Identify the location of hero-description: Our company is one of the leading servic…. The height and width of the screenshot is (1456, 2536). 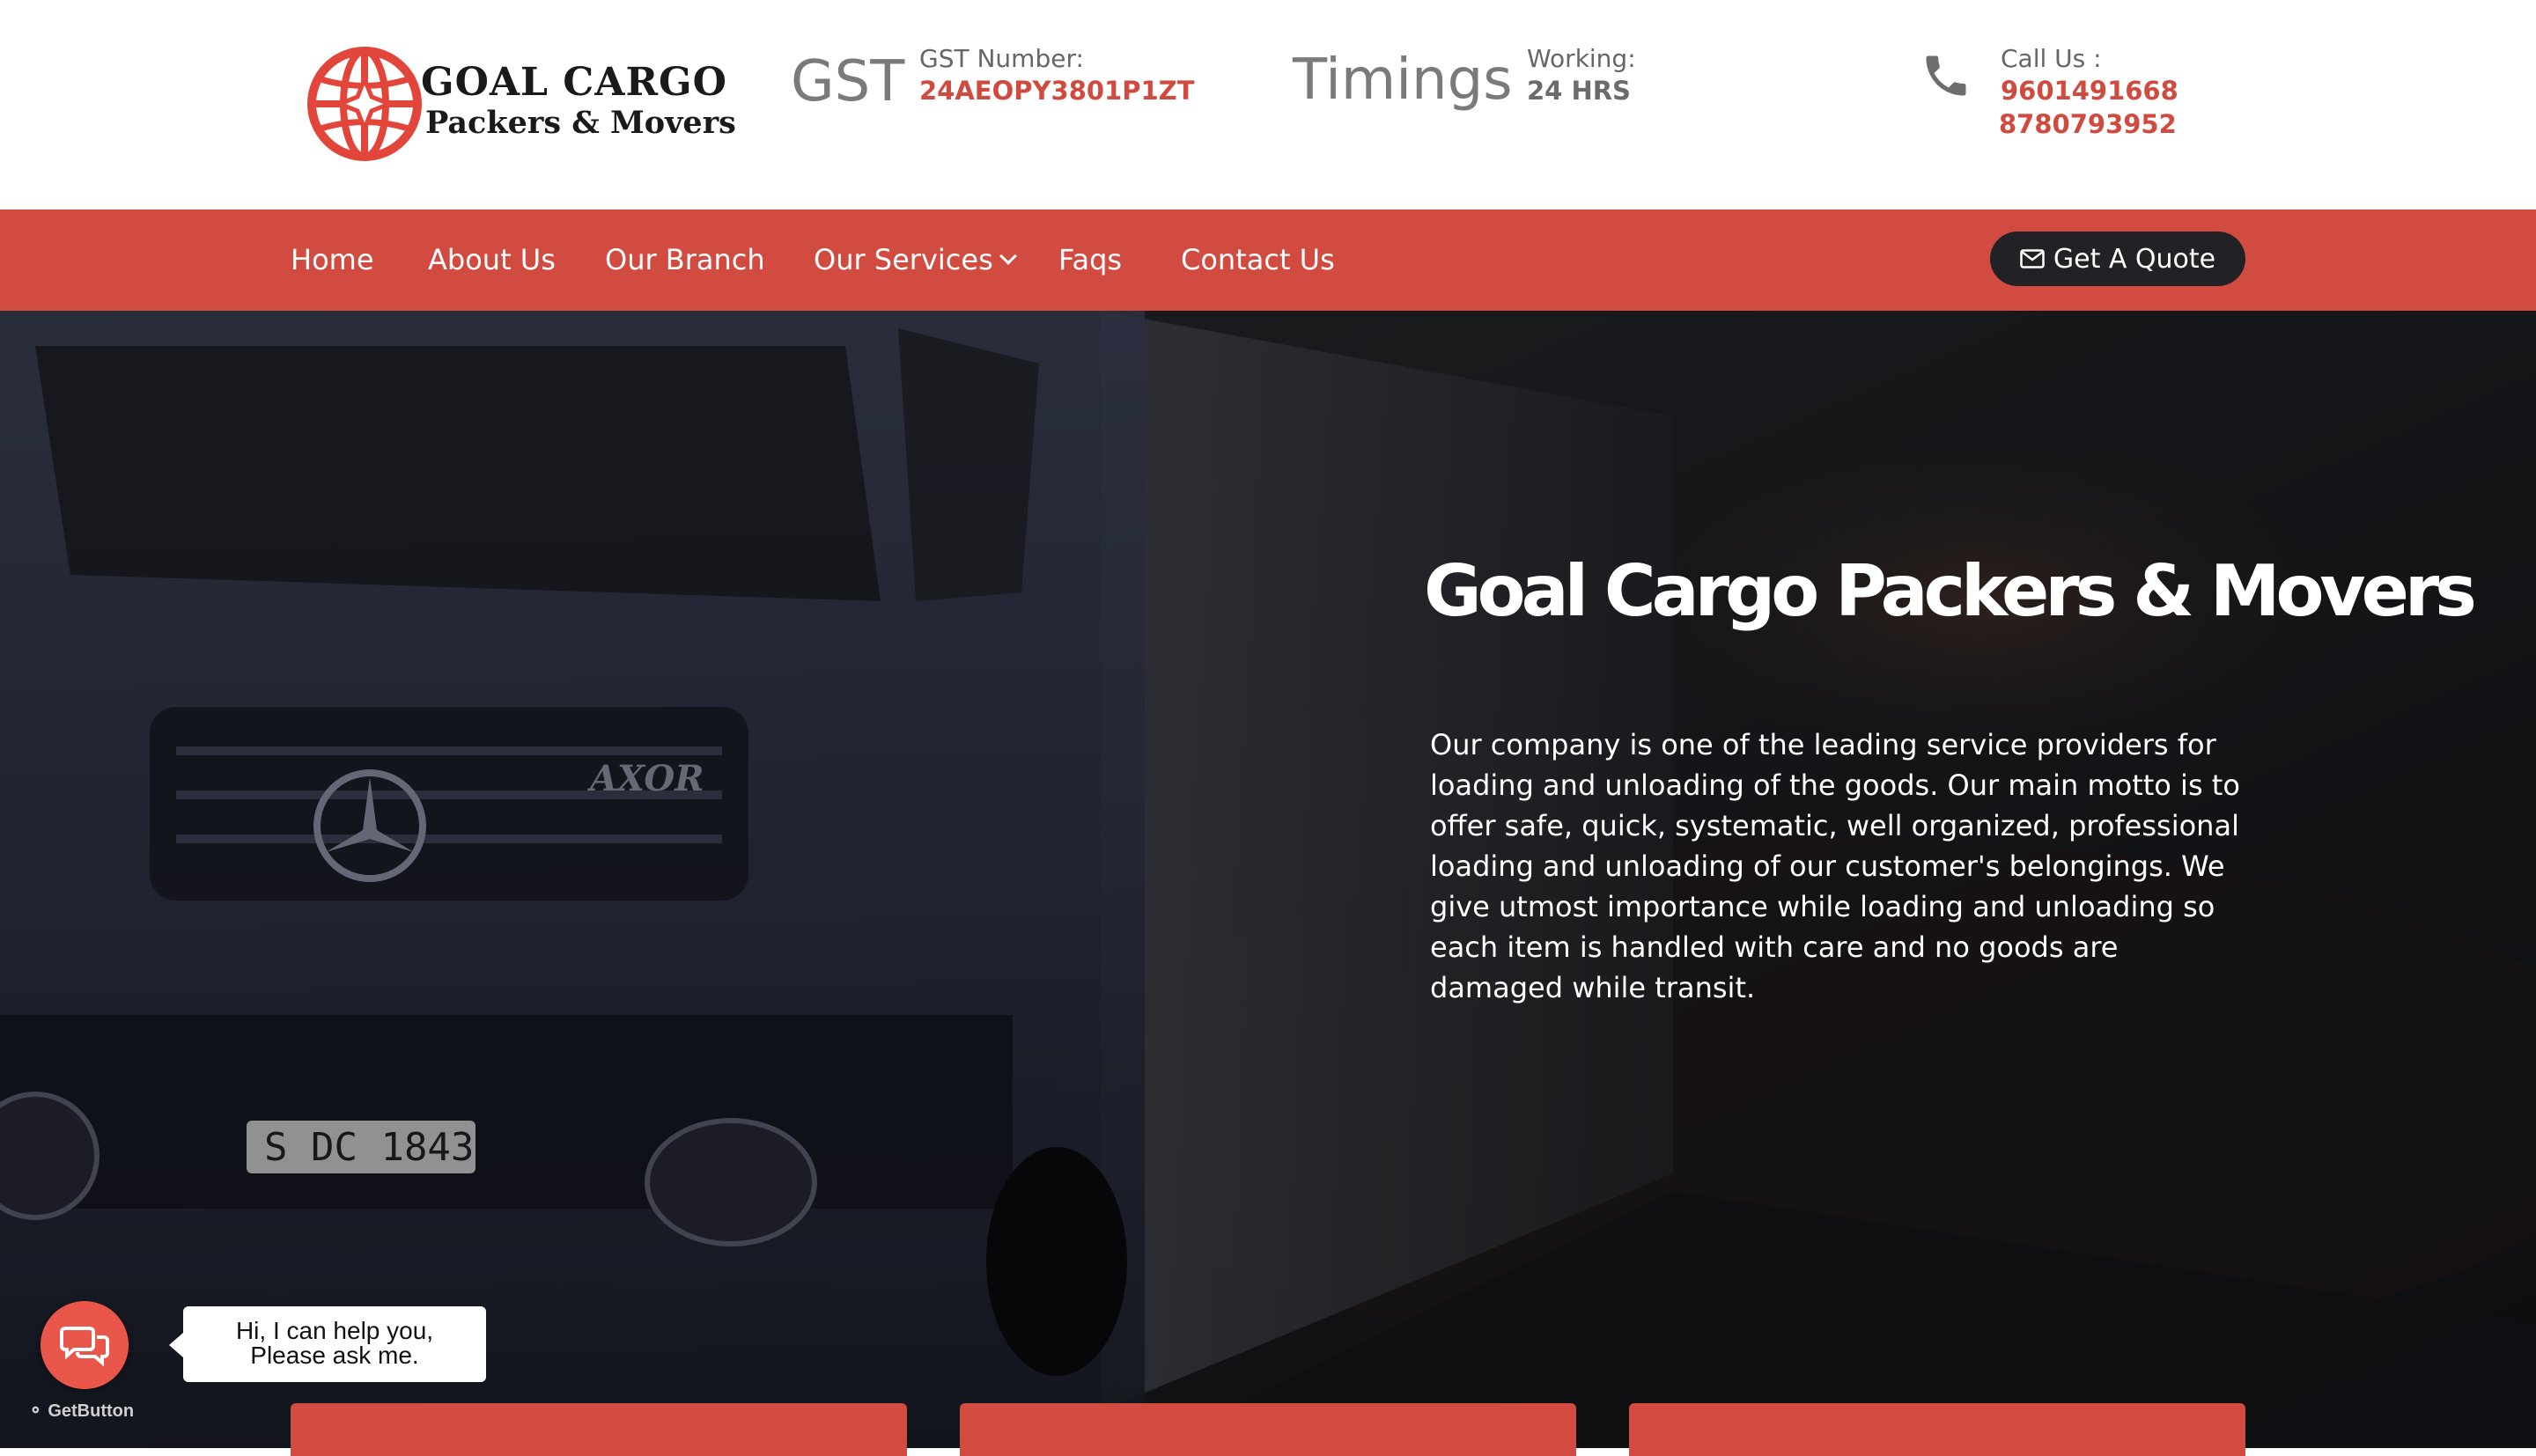
(1835, 866).